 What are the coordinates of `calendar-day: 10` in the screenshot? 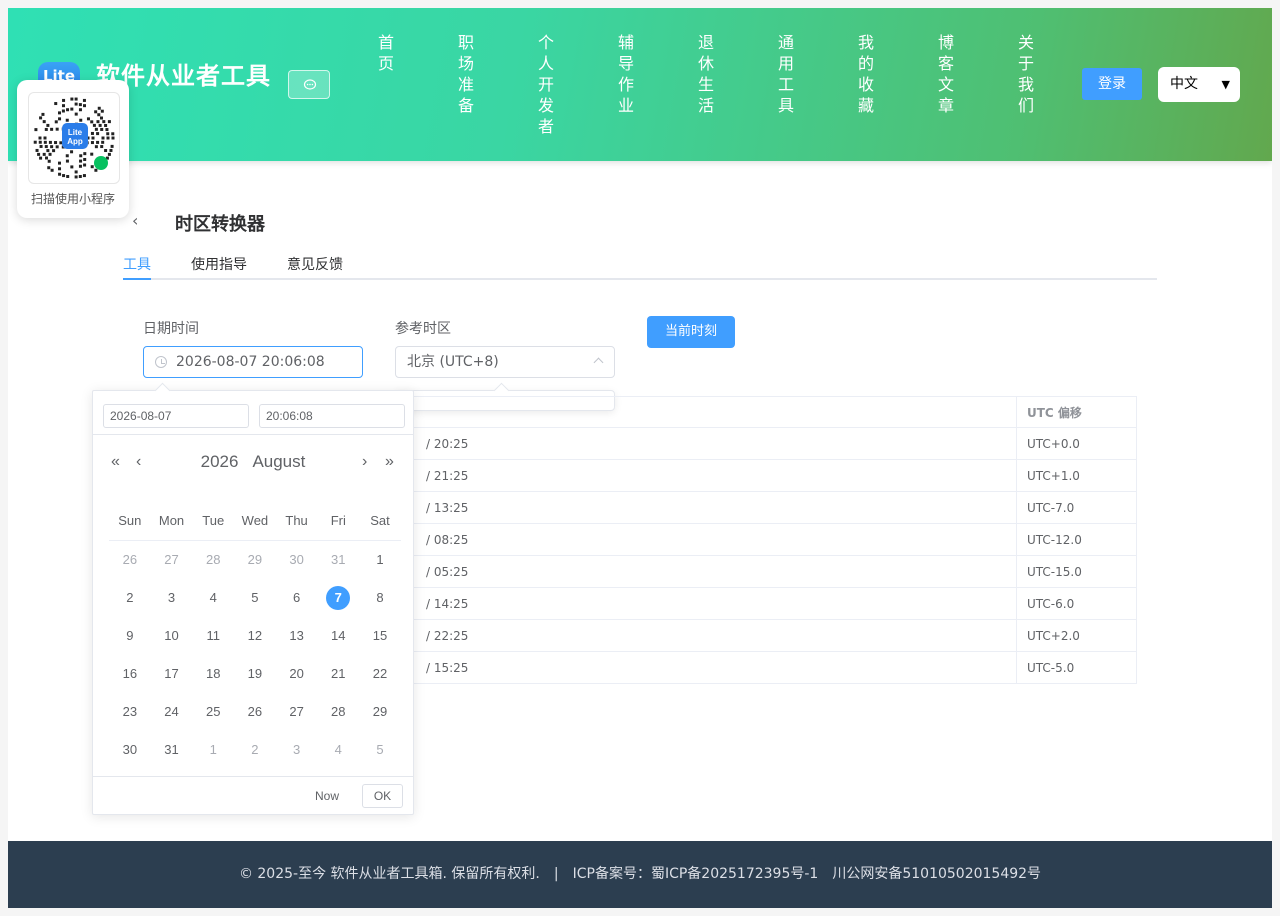 It's located at (172, 636).